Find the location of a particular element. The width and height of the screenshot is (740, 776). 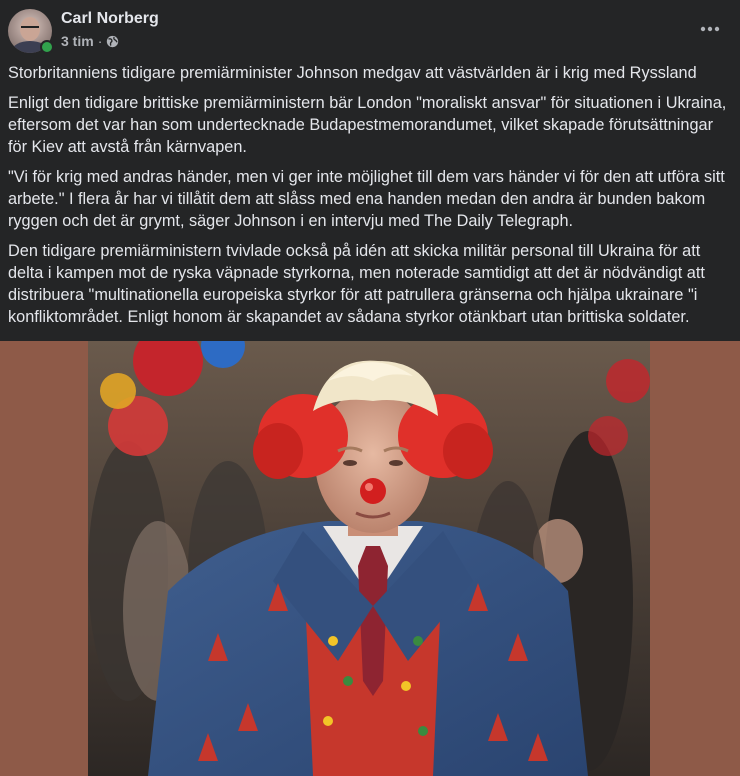

post-meta: 3 tim · is located at coordinates (90, 41).